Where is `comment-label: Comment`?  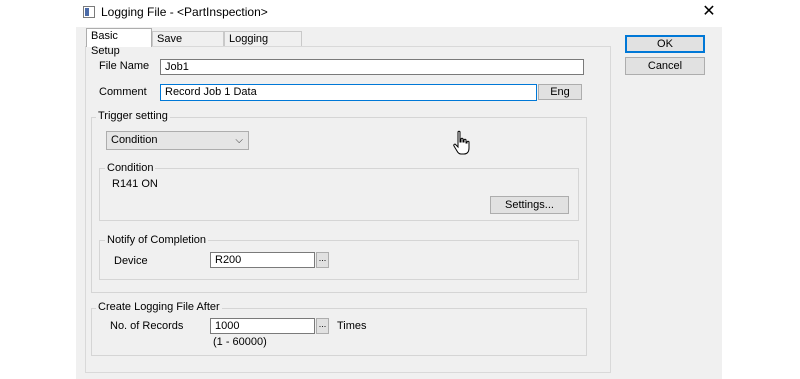
comment-label: Comment is located at coordinates (123, 92).